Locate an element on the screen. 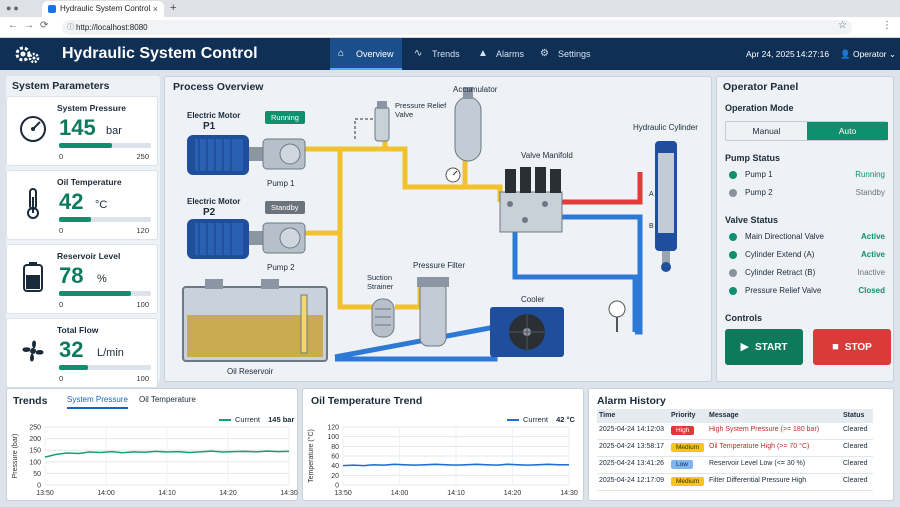 This screenshot has width=900, height=507. play-icon: ▶ is located at coordinates (744, 347).